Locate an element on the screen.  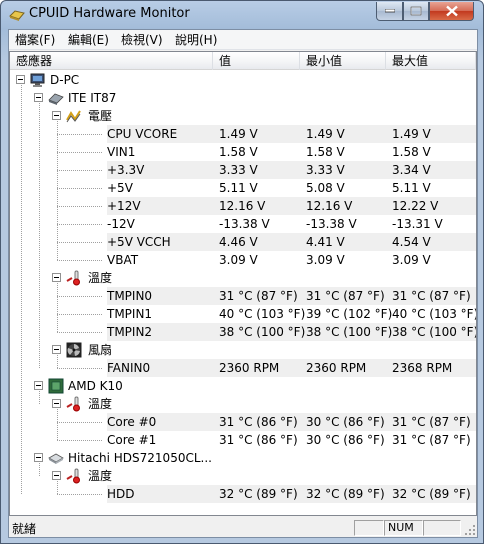
tree-node-root: D-PC is located at coordinates (243, 80).